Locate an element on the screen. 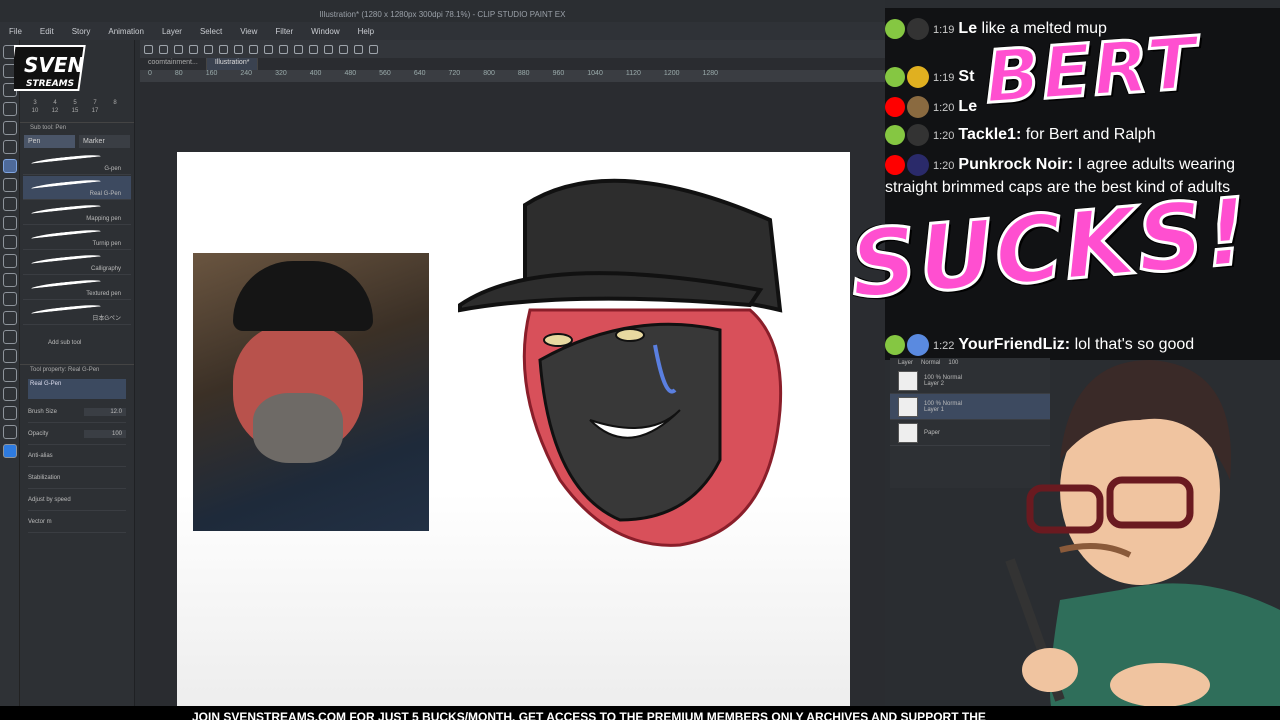 The image size is (1280, 720). brush-tool-icon is located at coordinates (10, 204).